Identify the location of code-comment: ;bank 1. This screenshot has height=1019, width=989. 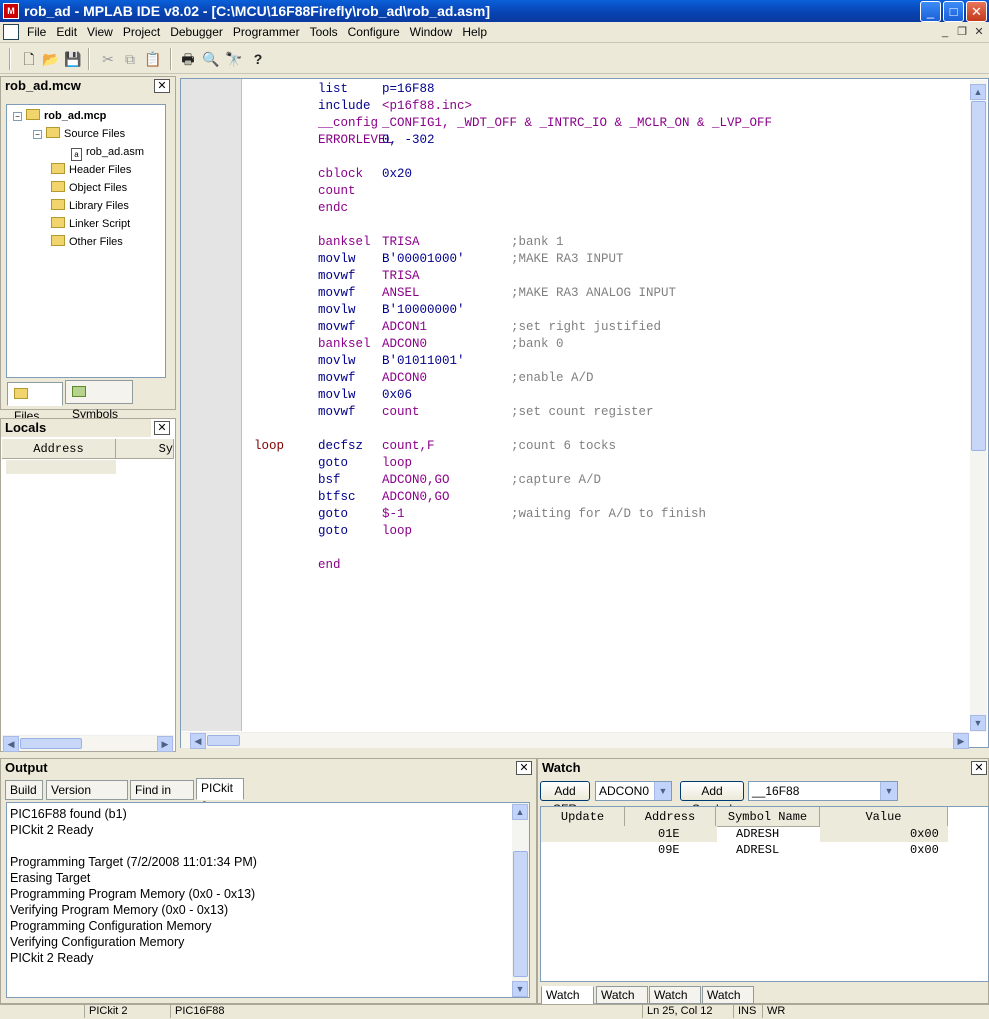
(537, 242).